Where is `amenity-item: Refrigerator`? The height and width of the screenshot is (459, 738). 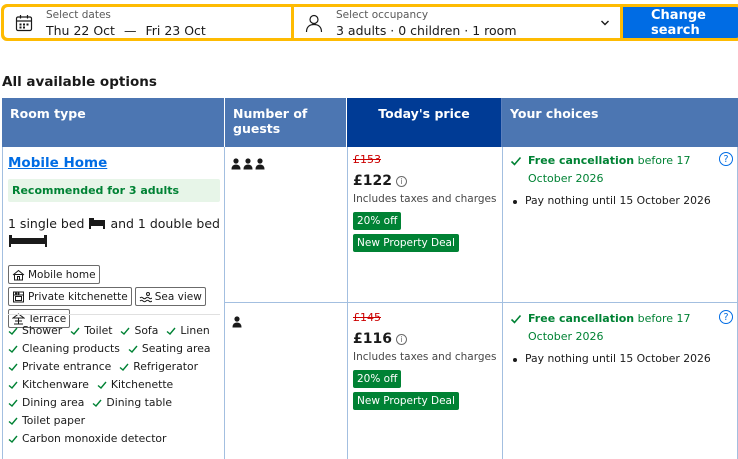
amenity-item: Refrigerator is located at coordinates (158, 367).